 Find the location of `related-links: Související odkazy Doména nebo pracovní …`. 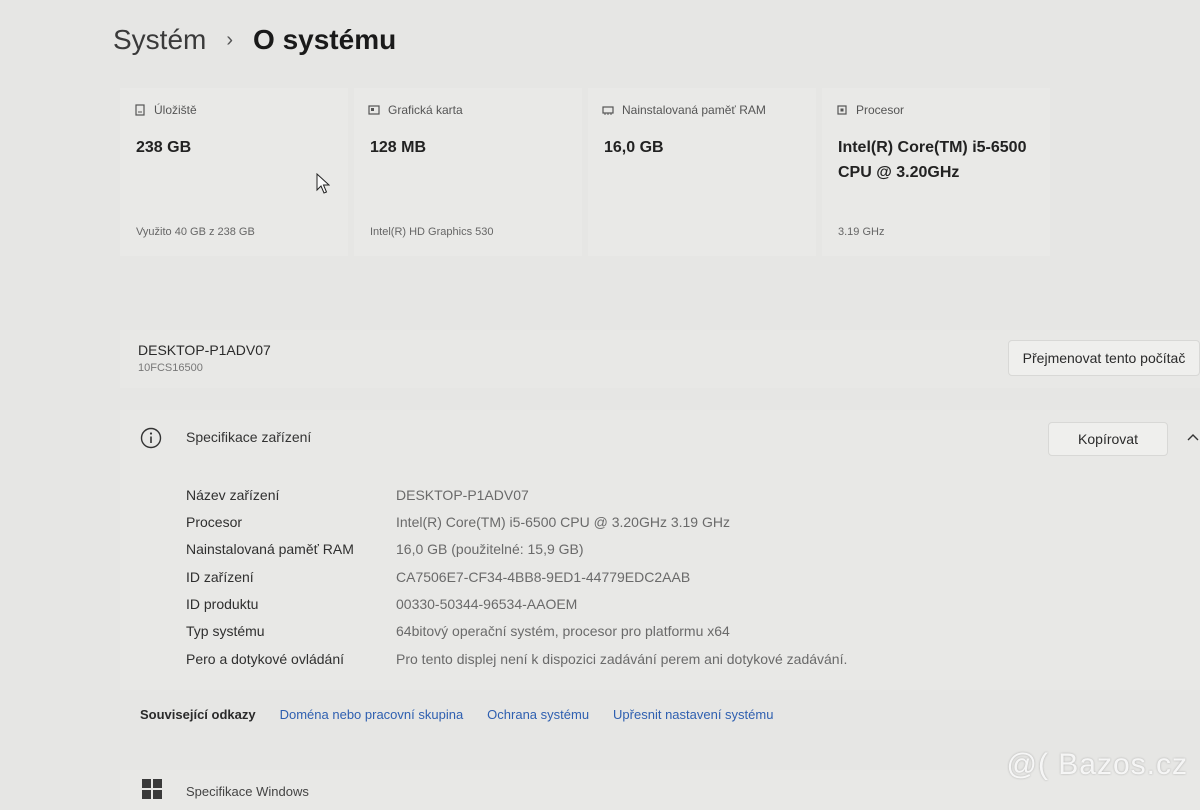

related-links: Související odkazy Doména nebo pracovní … is located at coordinates (456, 714).